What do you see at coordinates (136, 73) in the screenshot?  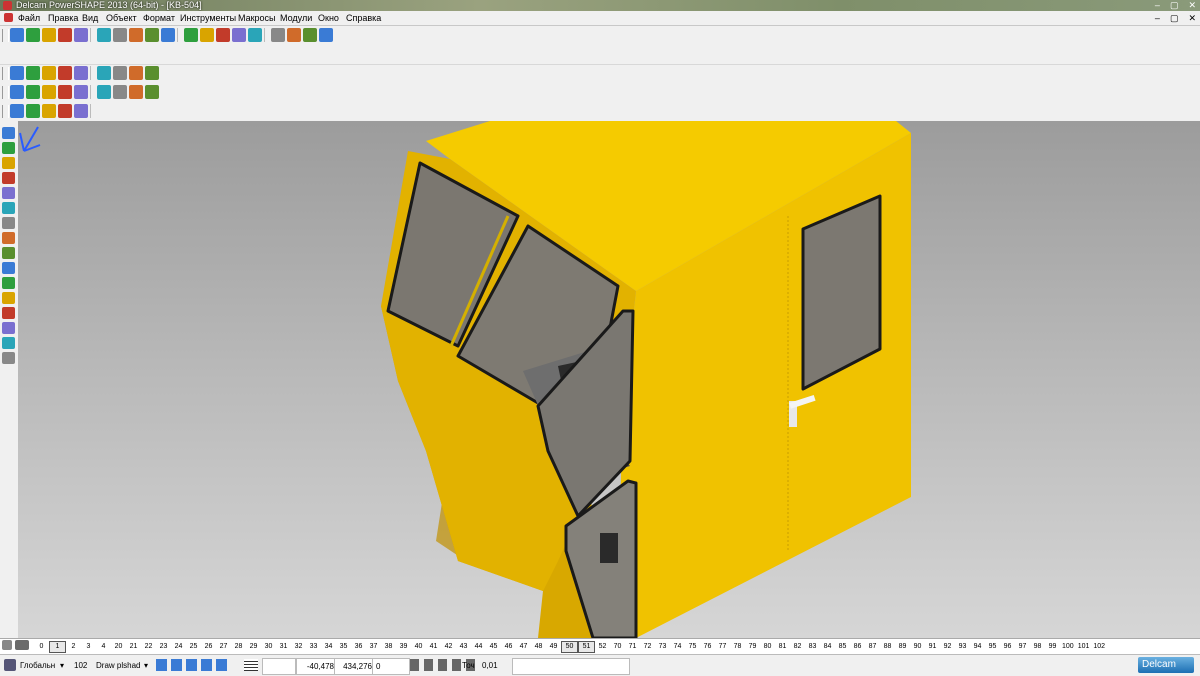 I see `layer-icon` at bounding box center [136, 73].